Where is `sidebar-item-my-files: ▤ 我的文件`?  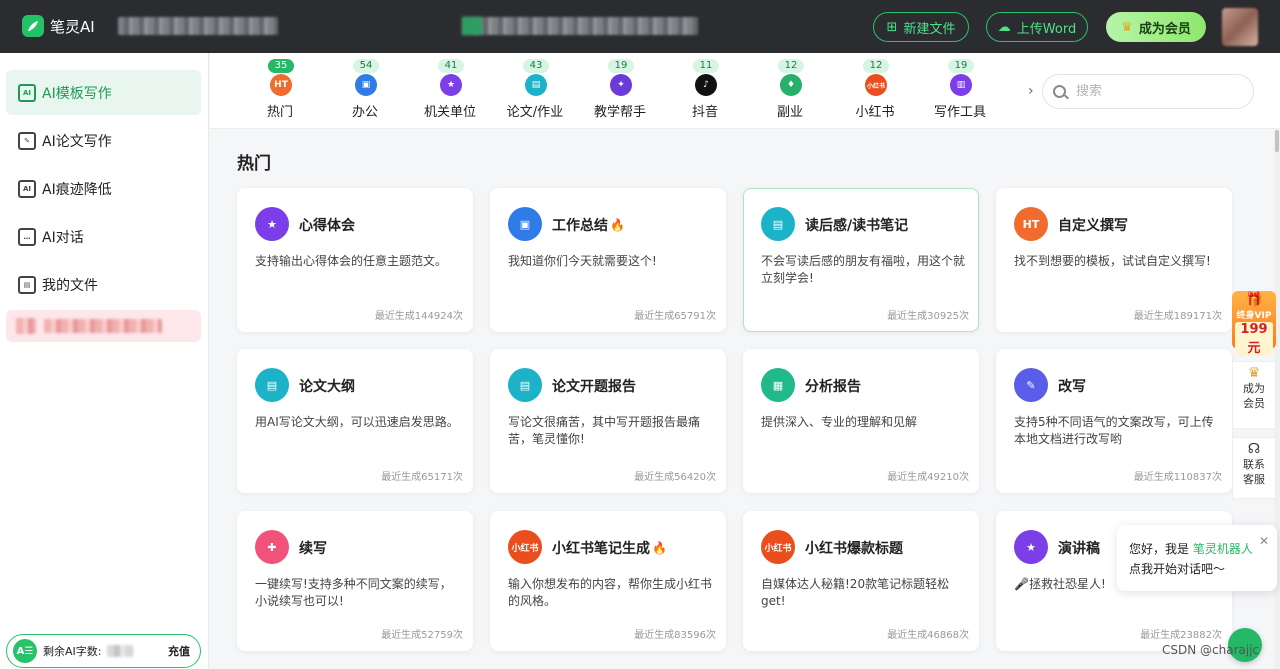 sidebar-item-my-files: ▤ 我的文件 is located at coordinates (103, 284).